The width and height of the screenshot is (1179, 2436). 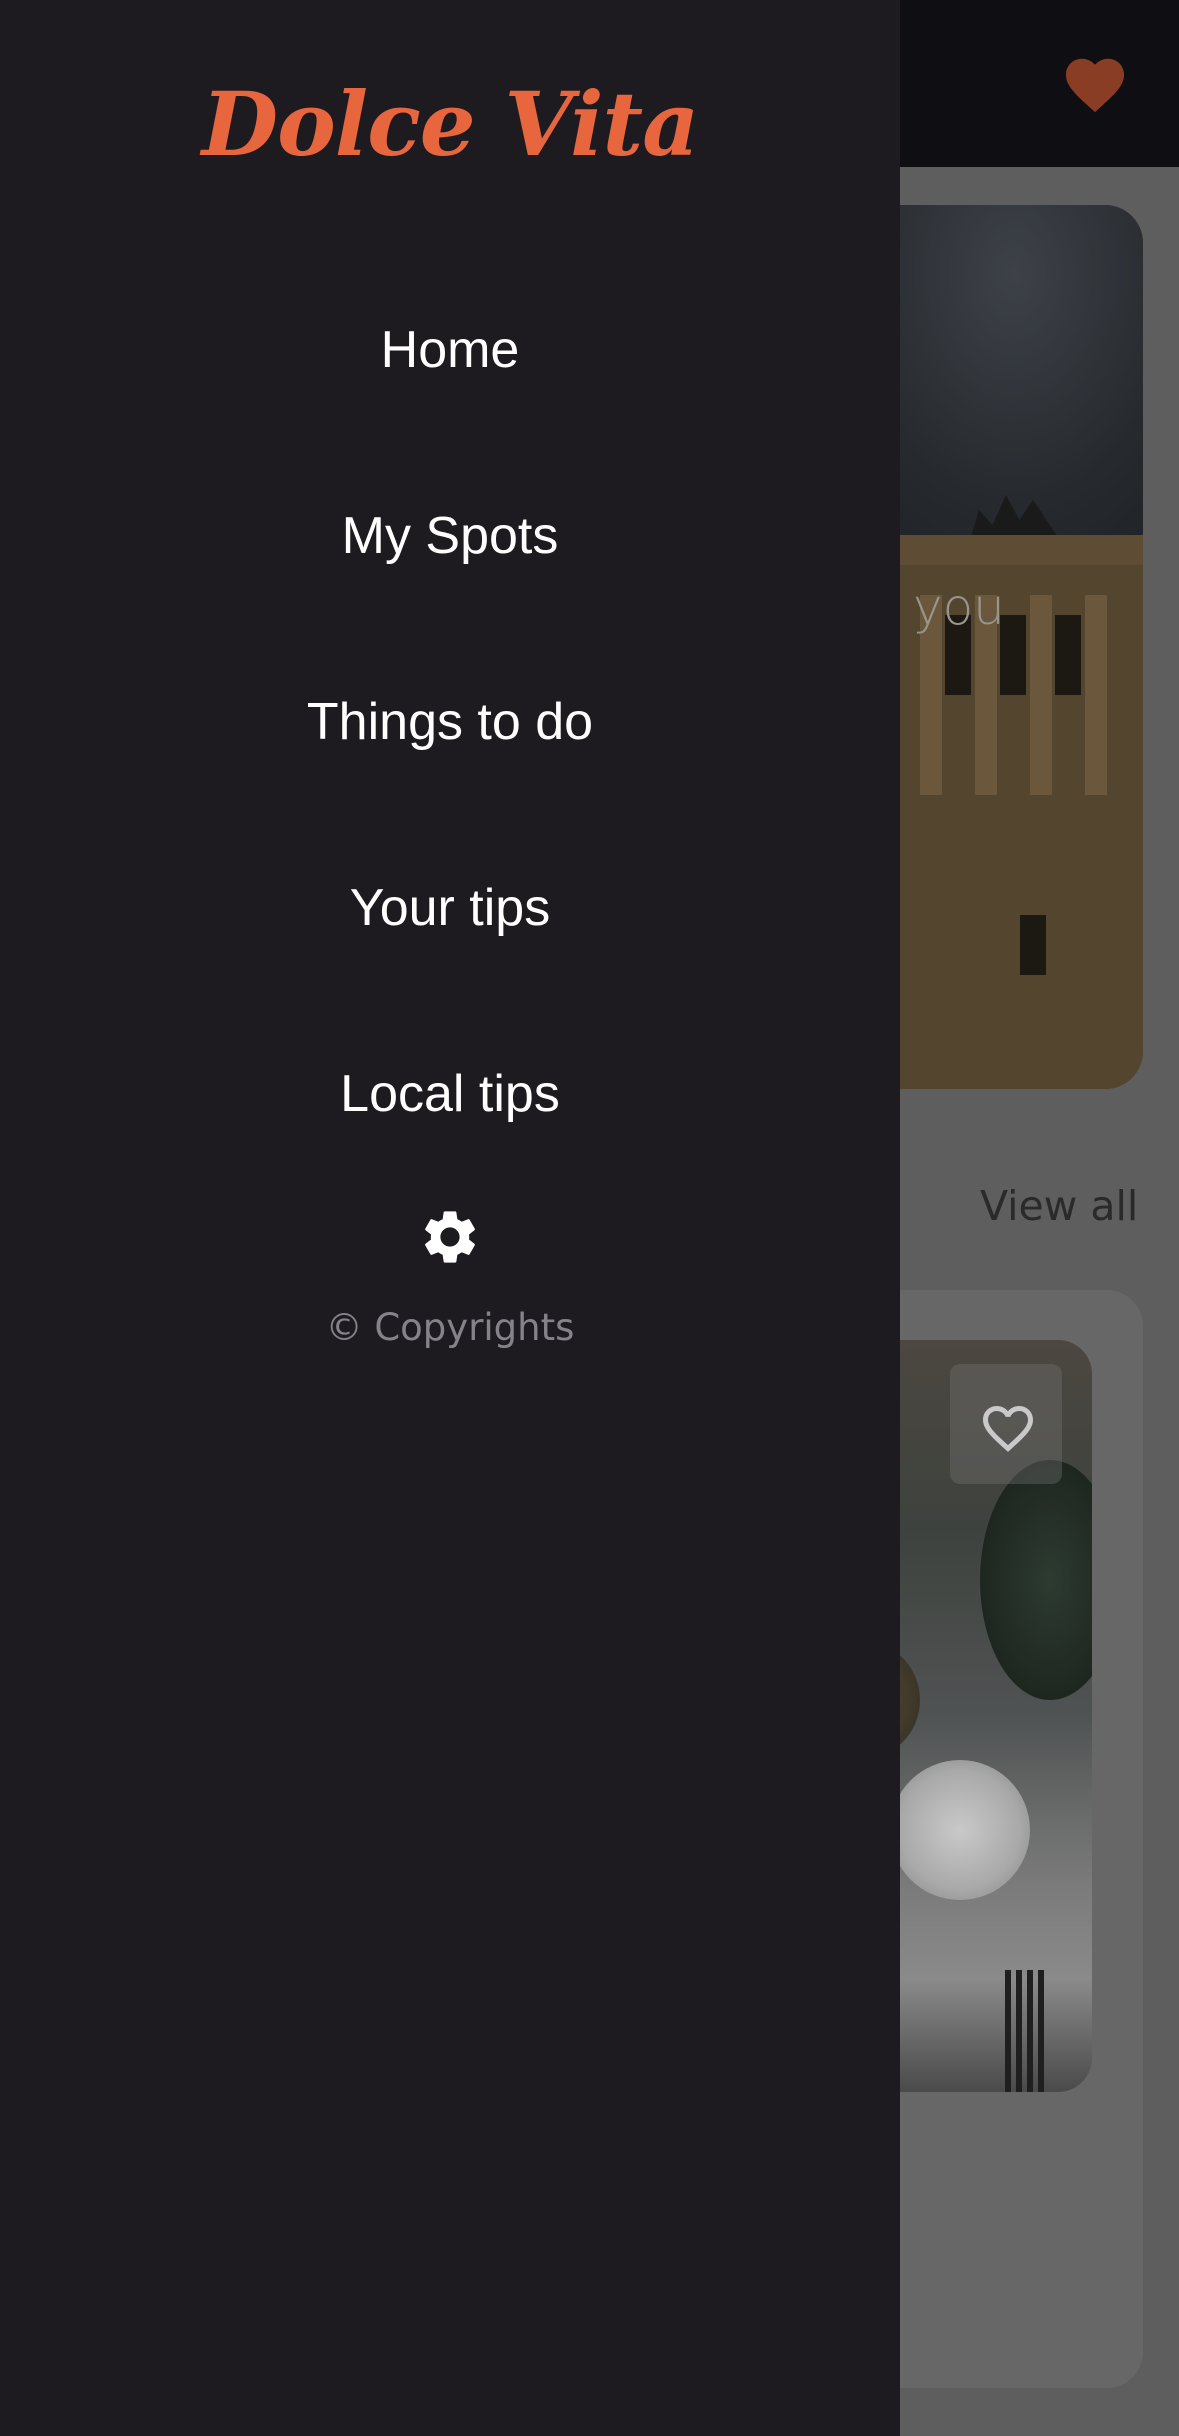 I want to click on hero-caption: you, so click(x=959, y=607).